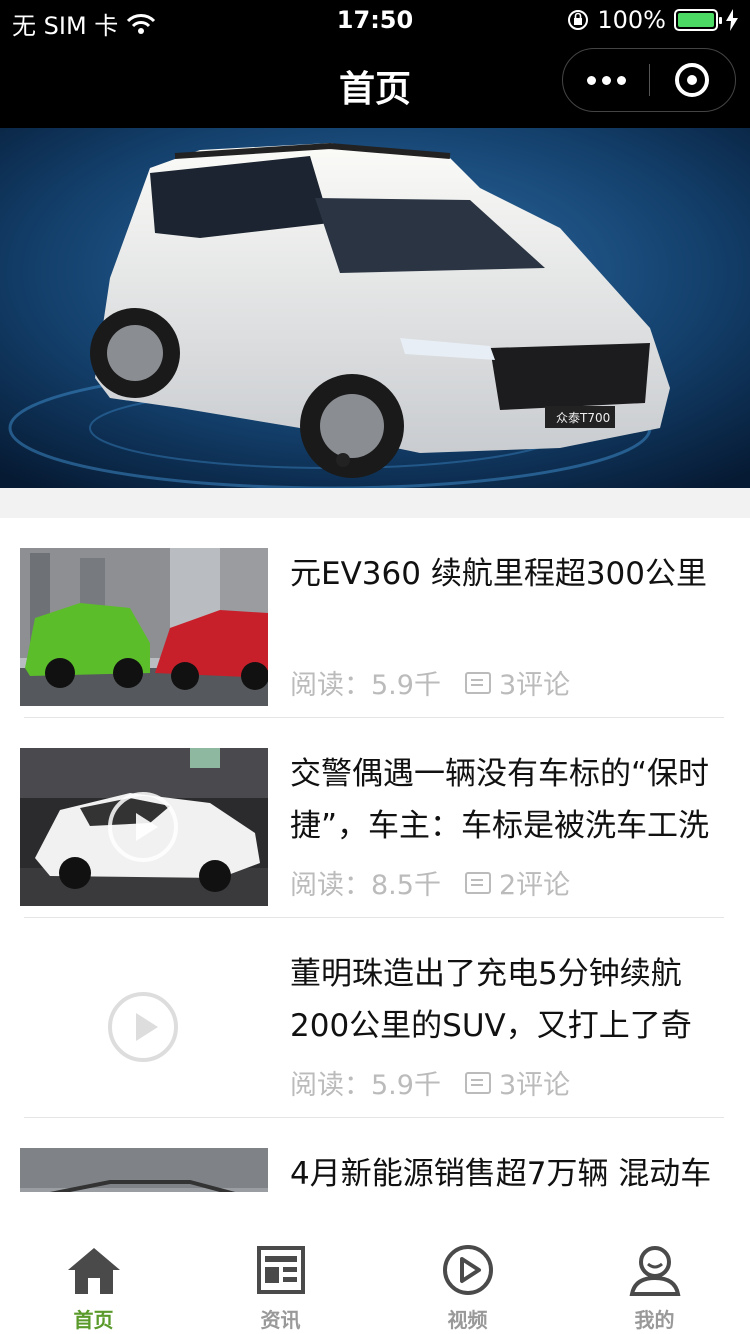 Image resolution: width=750 pixels, height=1334 pixels. What do you see at coordinates (732, 20) in the screenshot?
I see `charging-icon` at bounding box center [732, 20].